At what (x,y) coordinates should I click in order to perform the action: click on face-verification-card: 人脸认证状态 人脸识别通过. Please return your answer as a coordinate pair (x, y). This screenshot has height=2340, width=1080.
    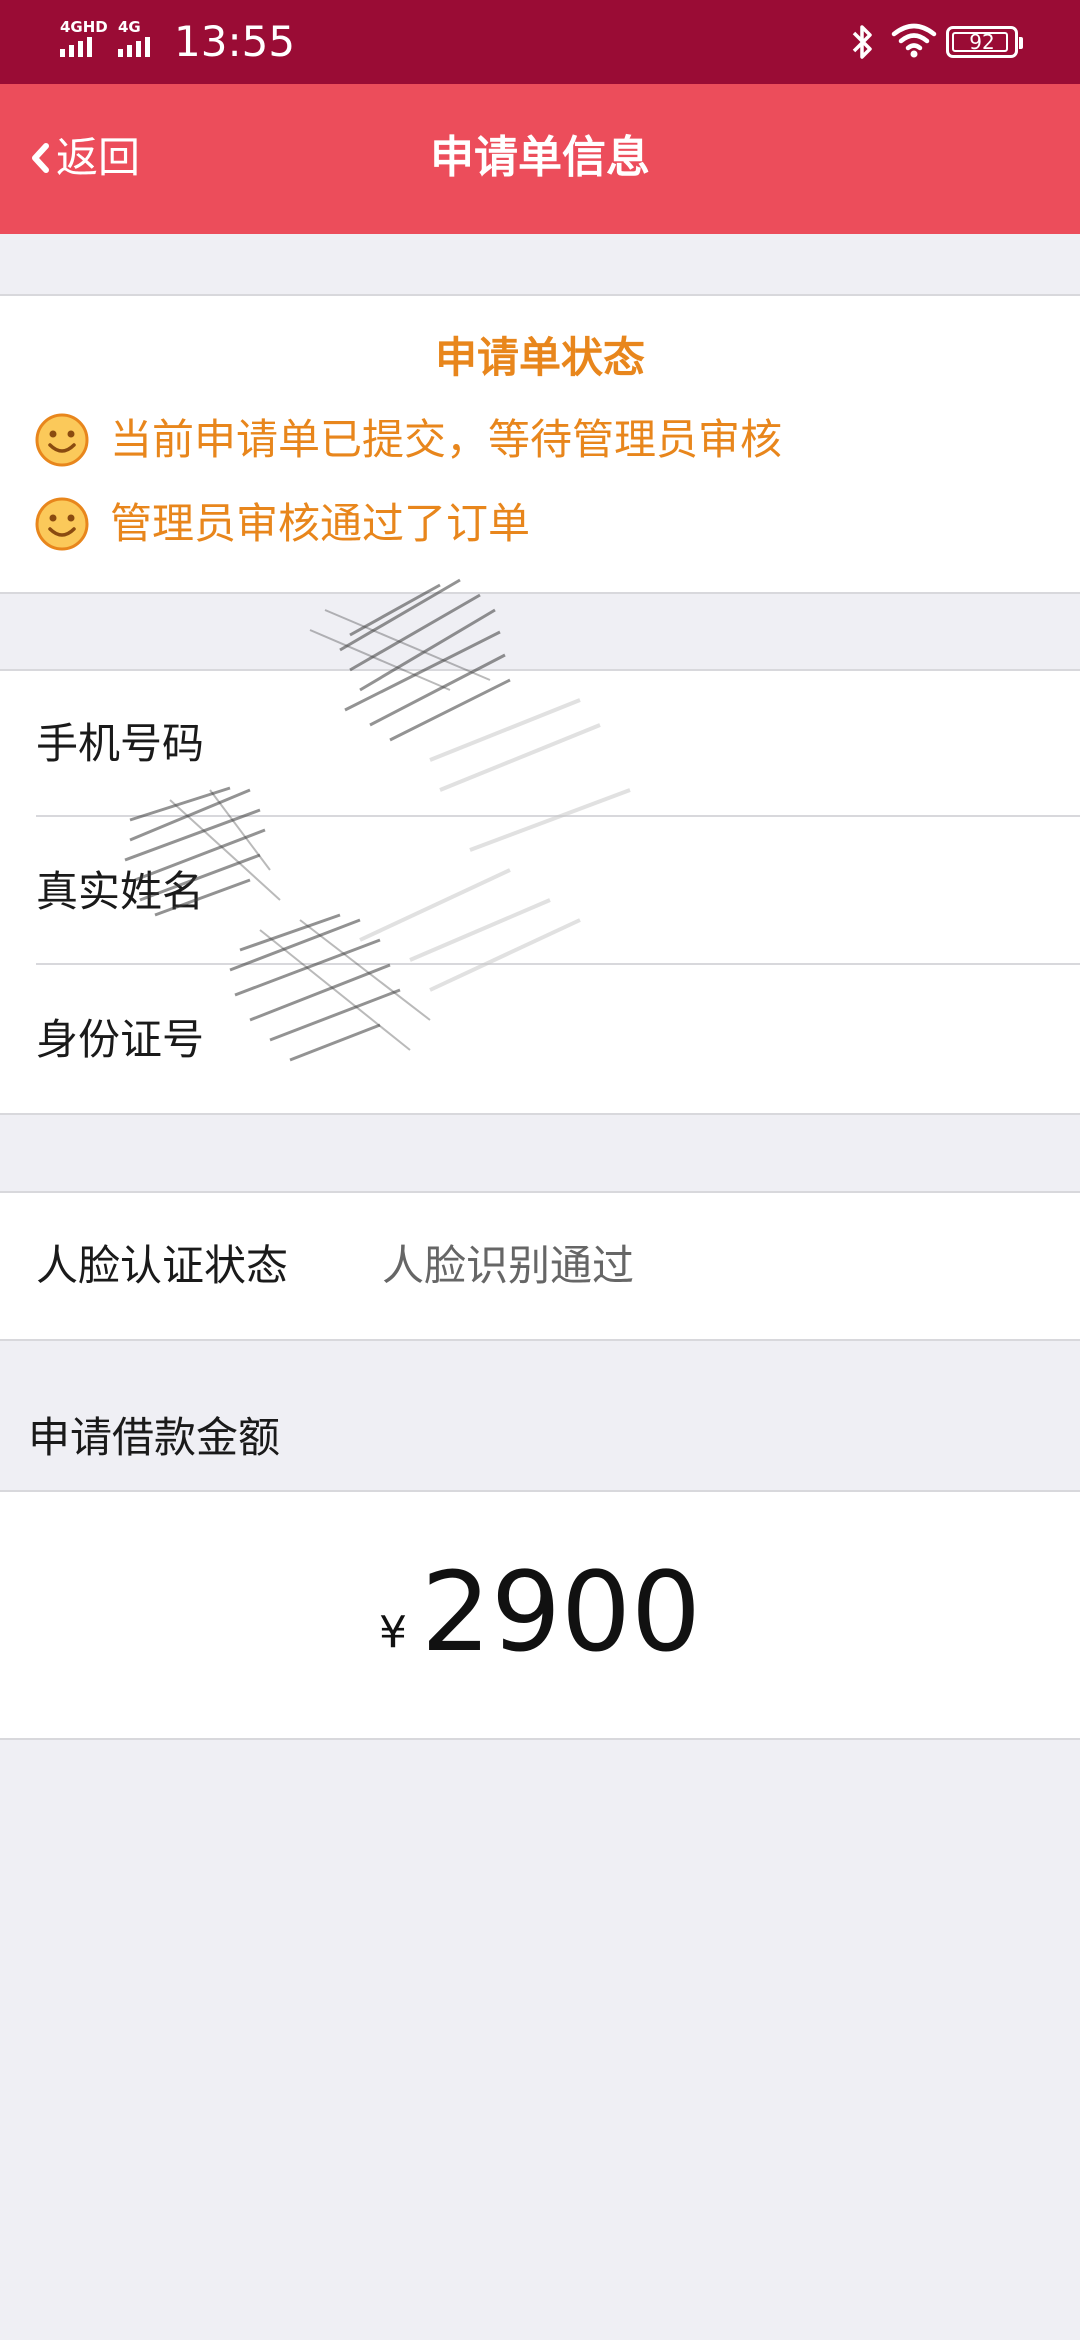
    Looking at the image, I should click on (540, 1266).